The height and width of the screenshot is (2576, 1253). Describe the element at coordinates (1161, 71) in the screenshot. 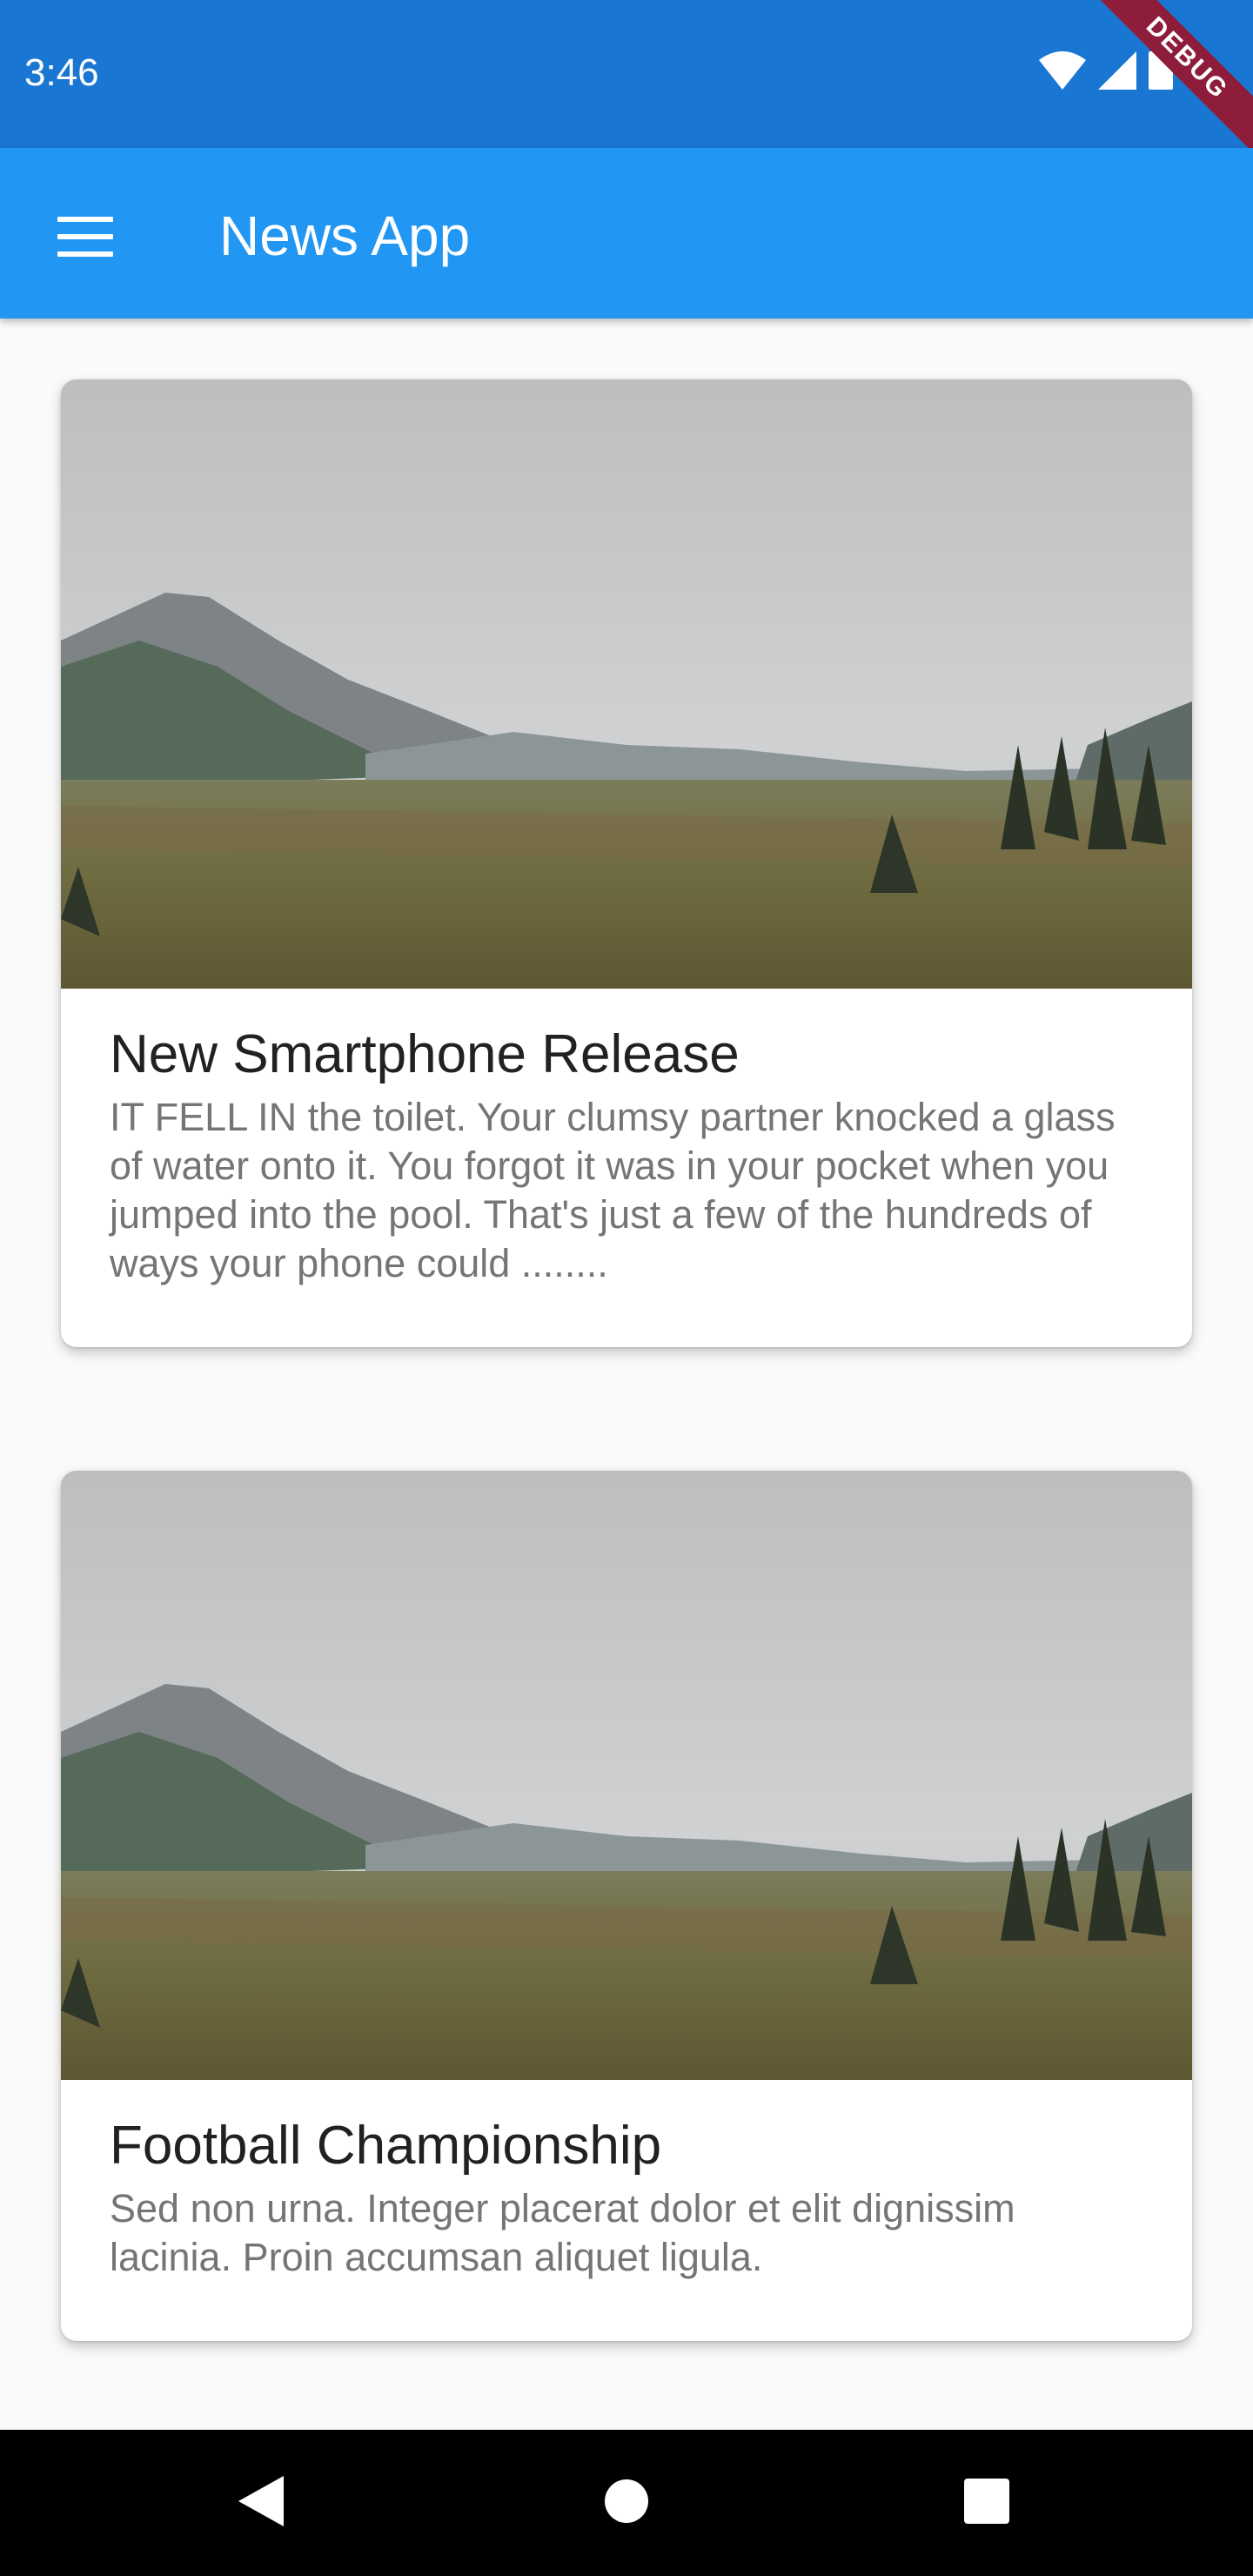

I see `battery-icon` at that location.